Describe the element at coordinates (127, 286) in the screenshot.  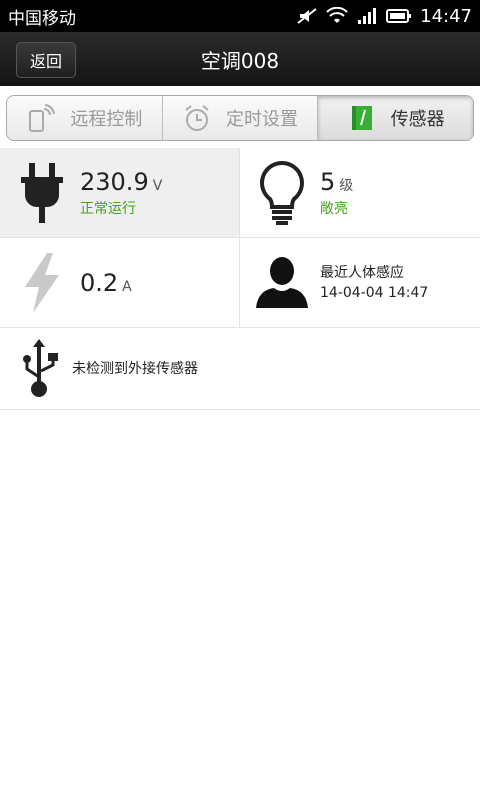
I see `current-unit: A` at that location.